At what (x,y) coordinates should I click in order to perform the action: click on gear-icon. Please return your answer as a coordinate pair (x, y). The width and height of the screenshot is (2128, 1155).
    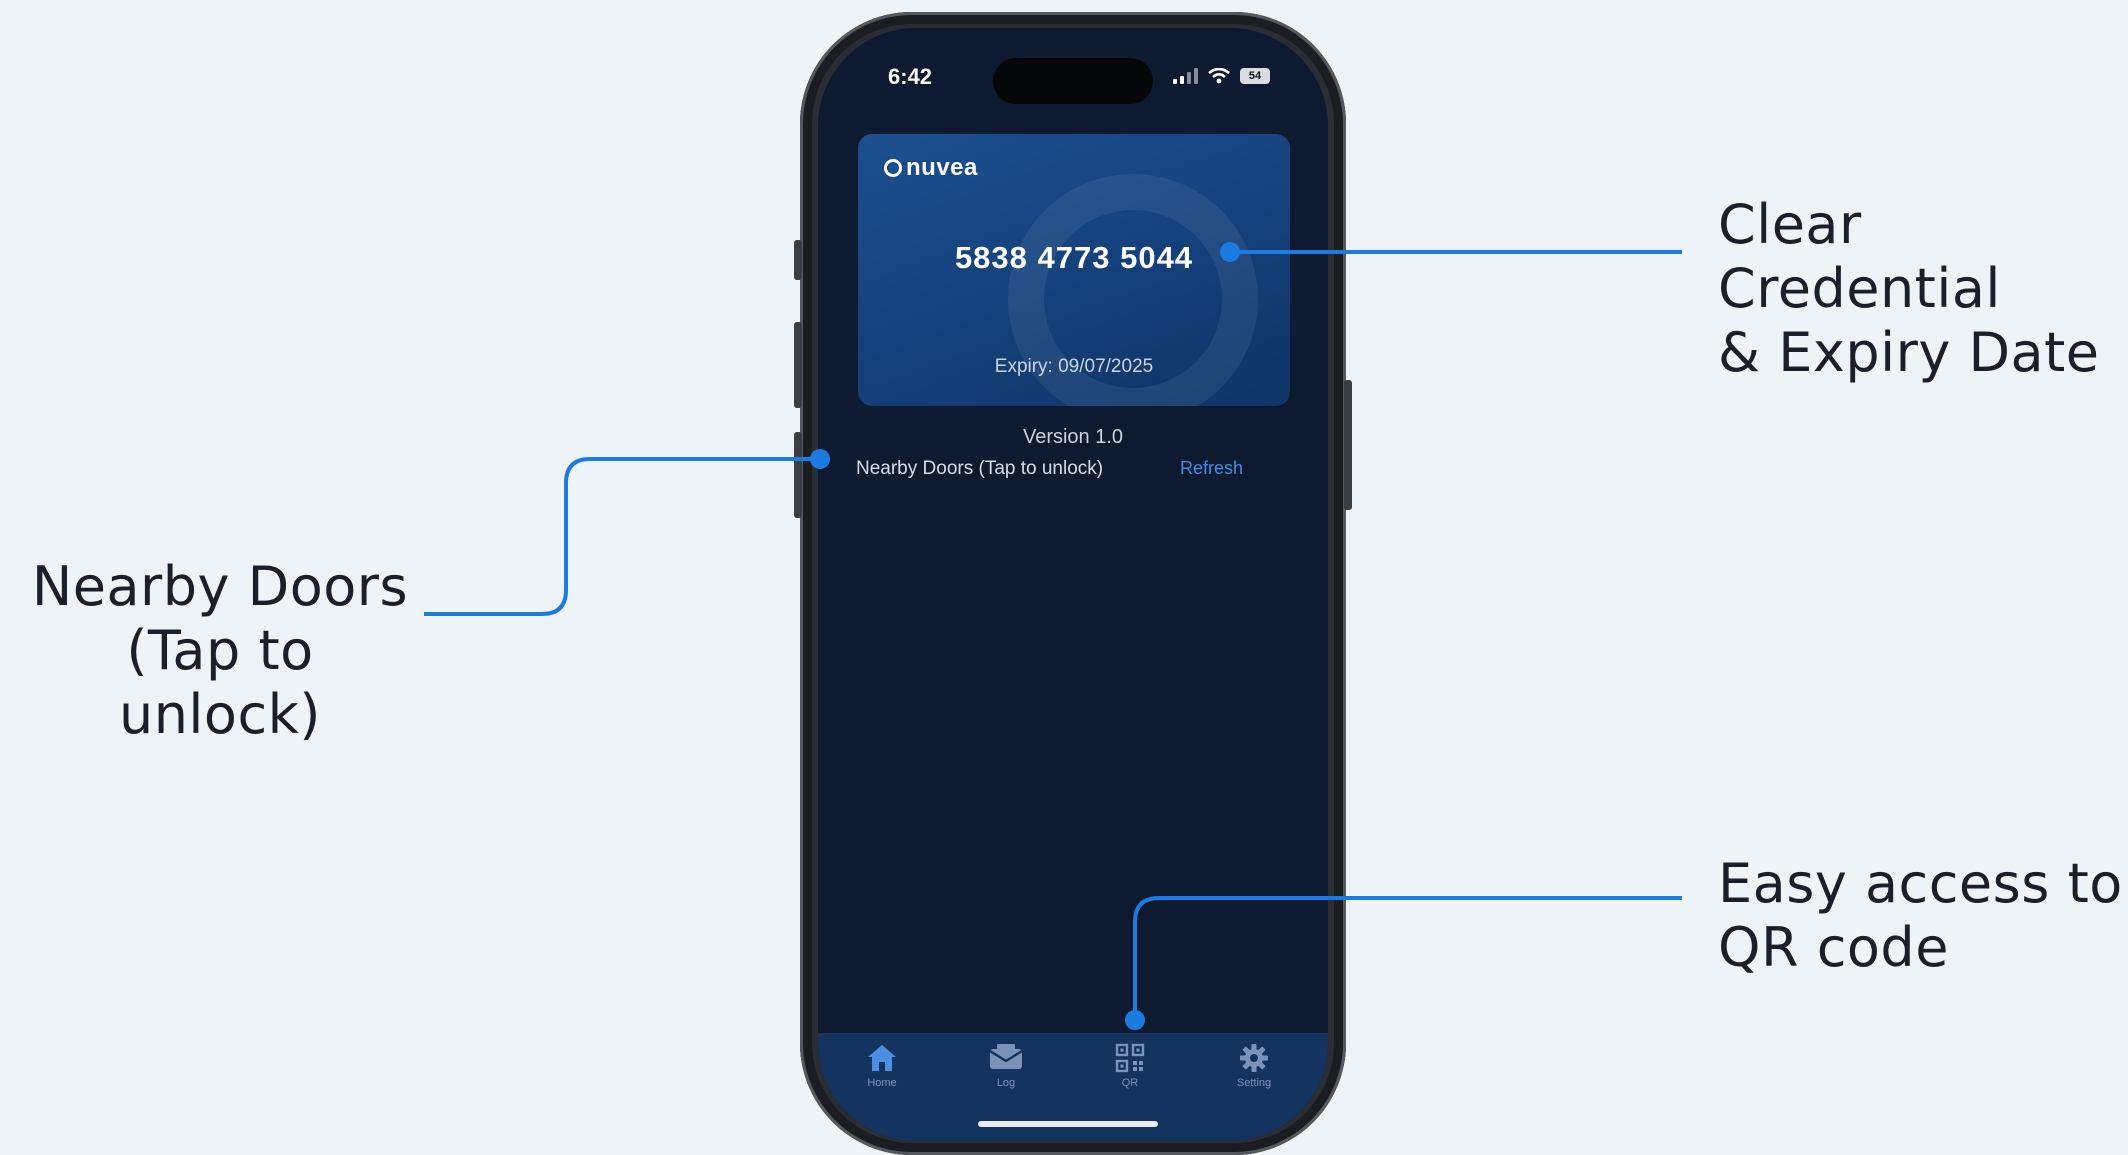
    Looking at the image, I should click on (1254, 1058).